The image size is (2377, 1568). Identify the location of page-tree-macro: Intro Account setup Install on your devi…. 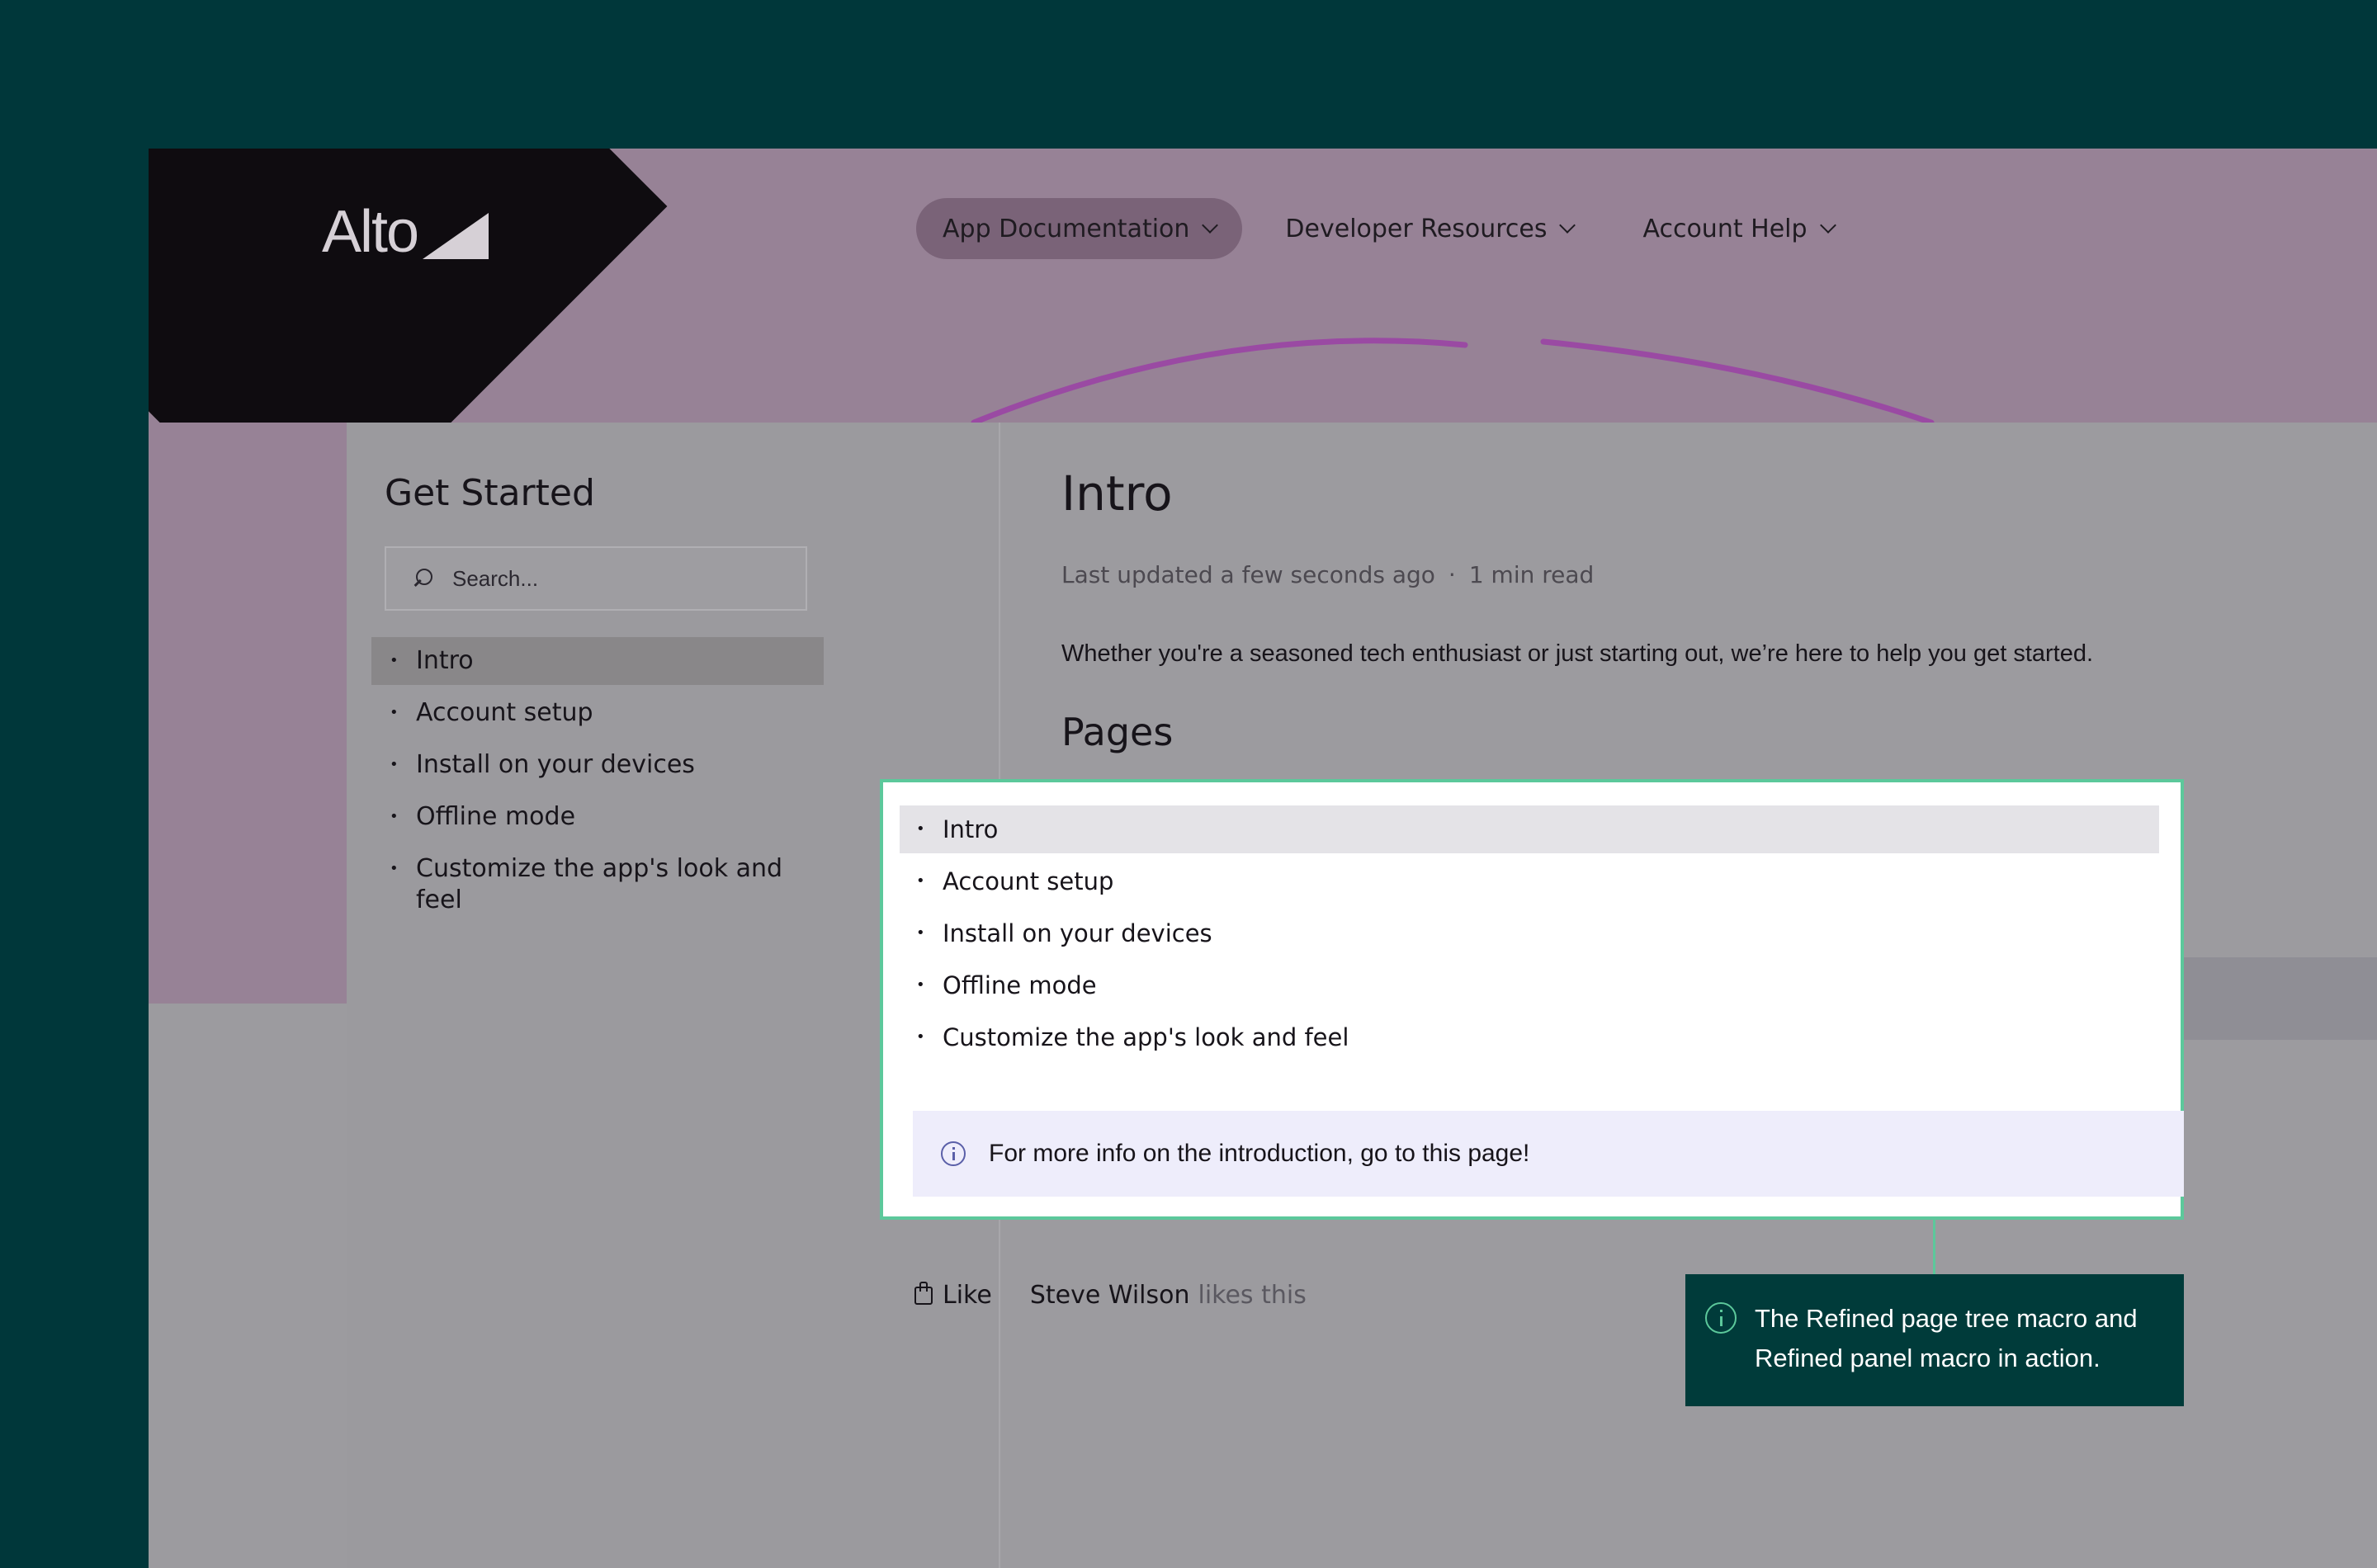
(1529, 935).